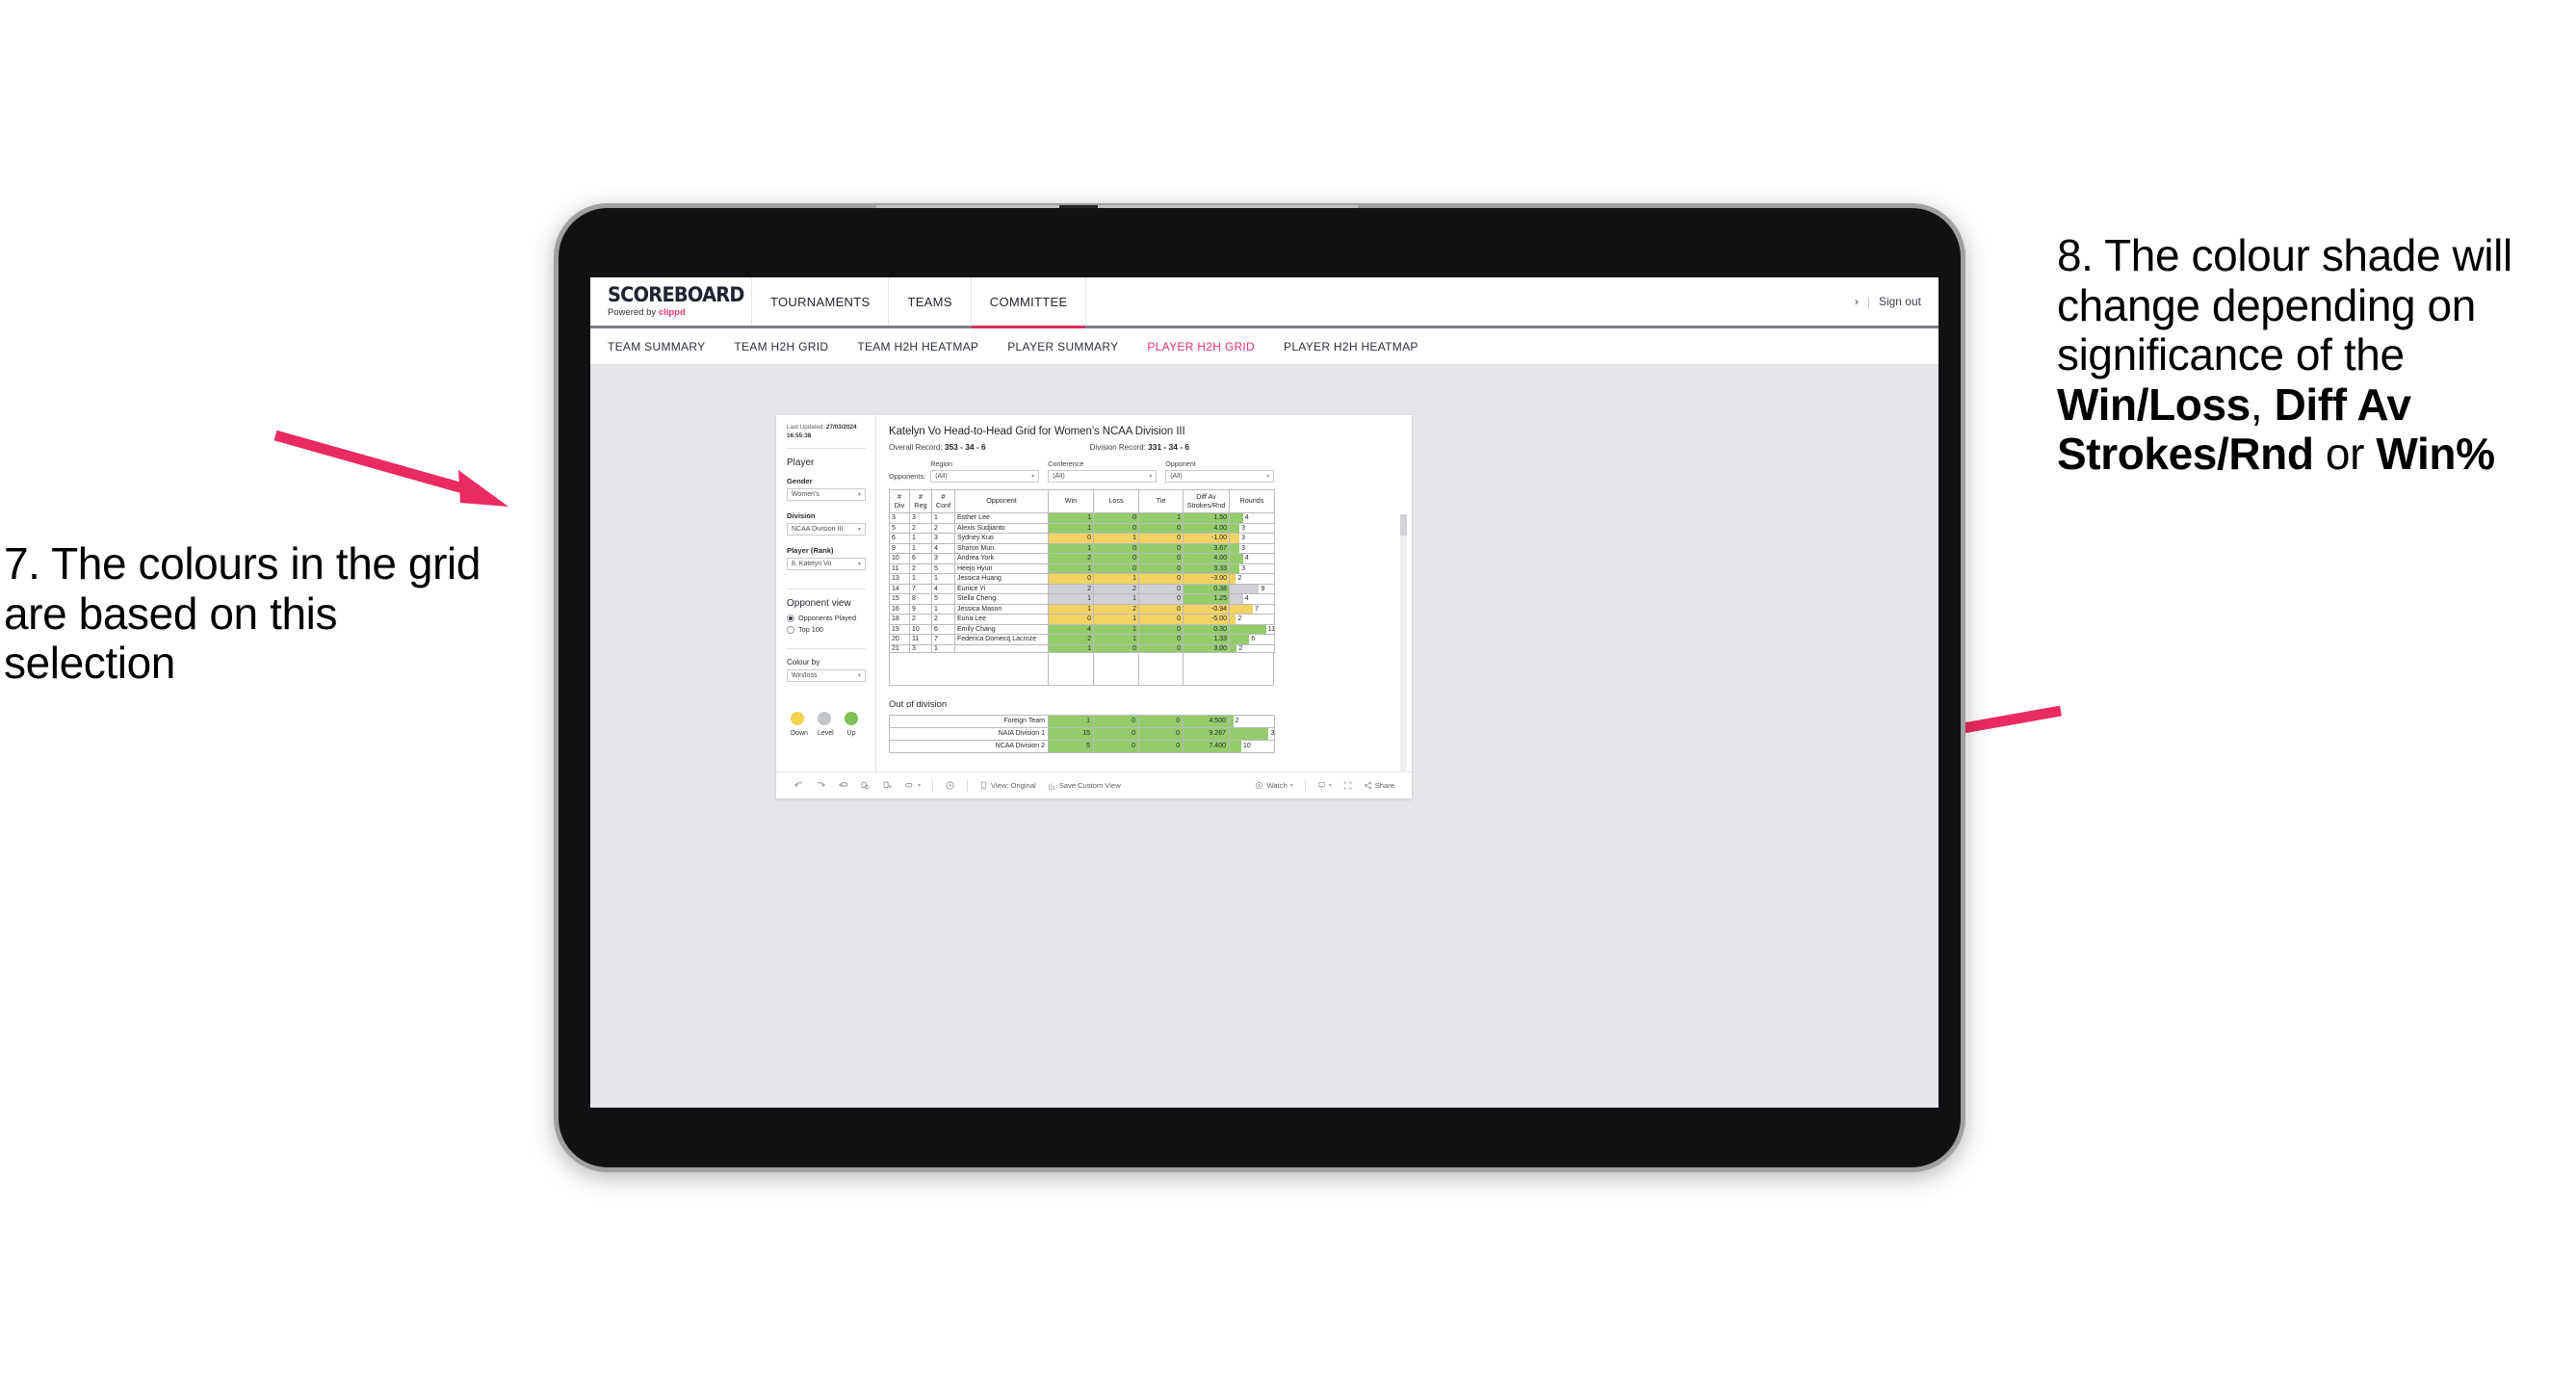 Image resolution: width=2576 pixels, height=1386 pixels. Describe the element at coordinates (821, 785) in the screenshot. I see `redo-icon` at that location.